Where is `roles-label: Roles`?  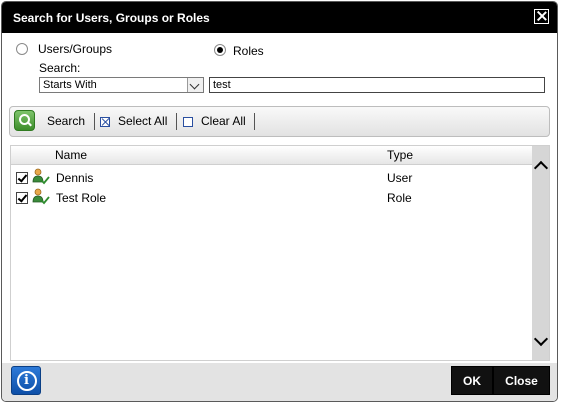
roles-label: Roles is located at coordinates (248, 51).